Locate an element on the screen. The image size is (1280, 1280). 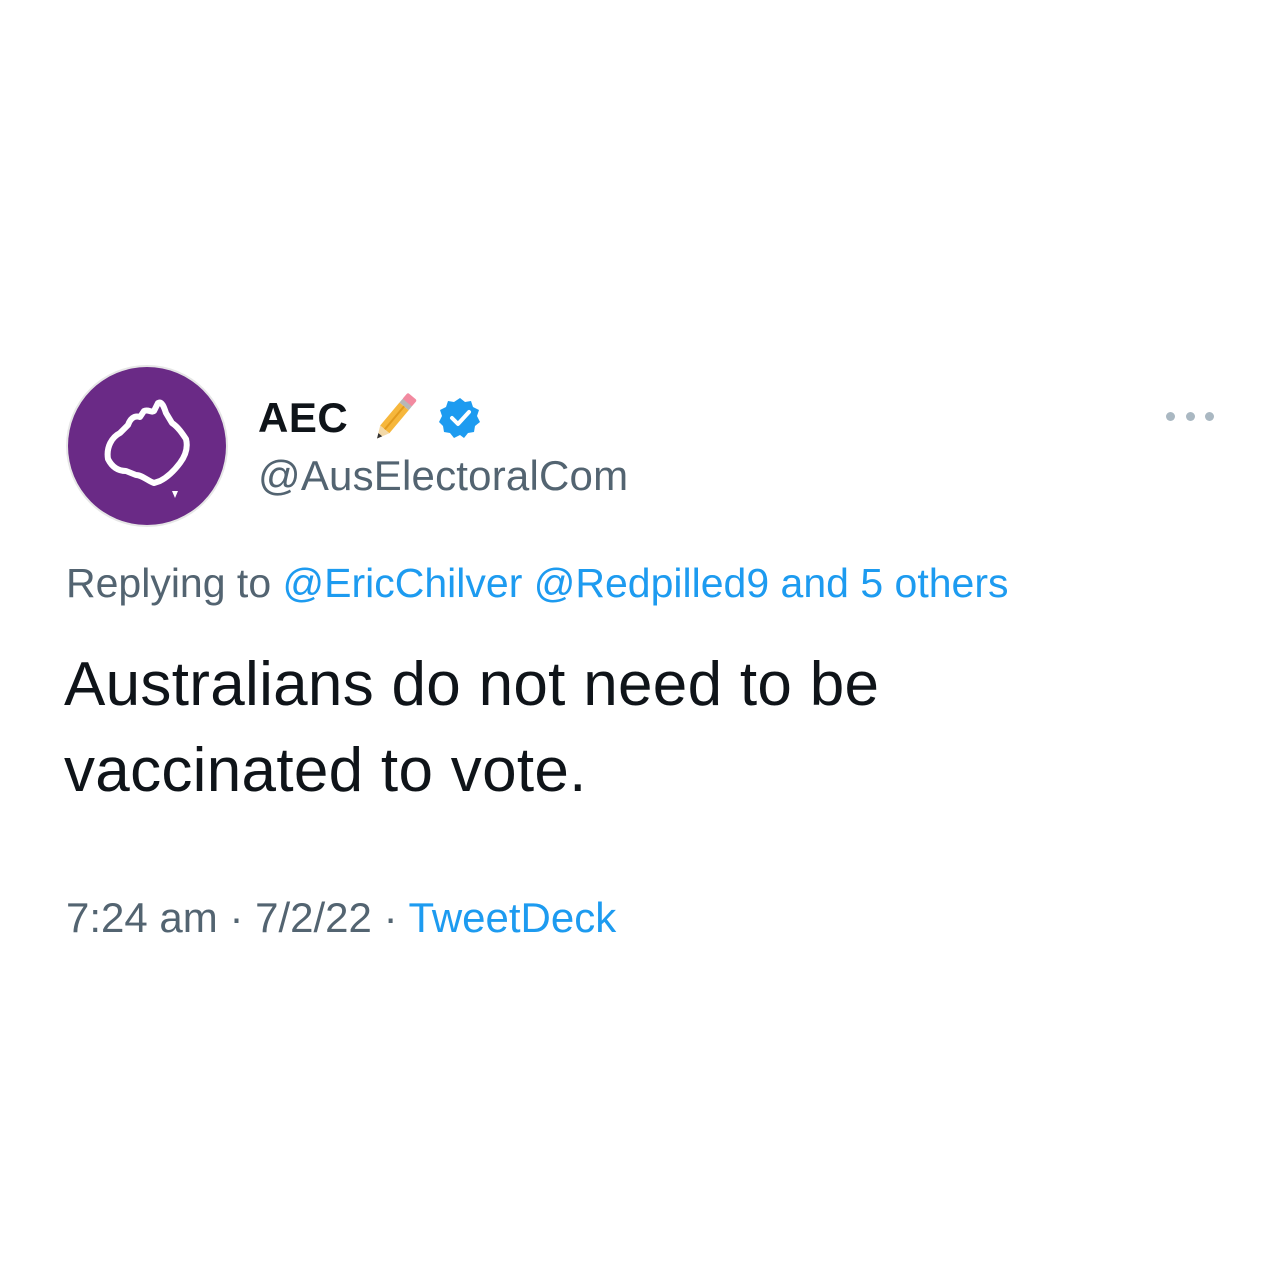
more-options-button is located at coordinates (1190, 416).